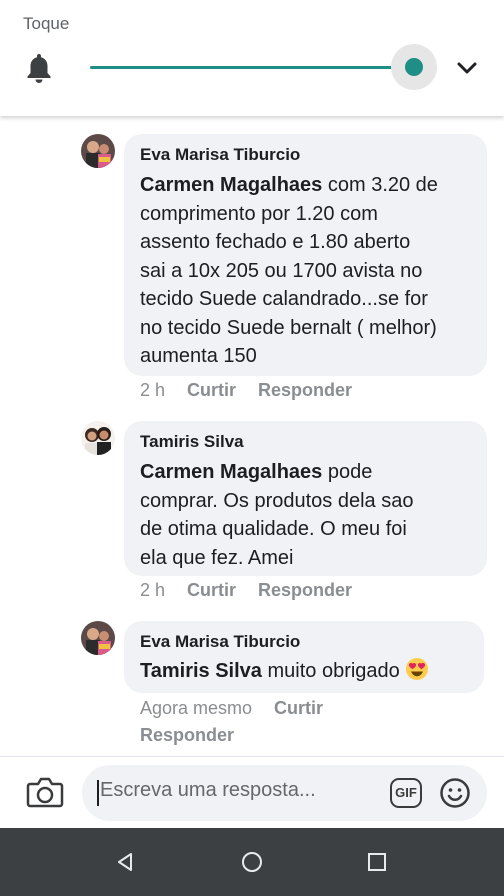  Describe the element at coordinates (380, 185) in the screenshot. I see `comment-text-line: com 3.20 de` at that location.